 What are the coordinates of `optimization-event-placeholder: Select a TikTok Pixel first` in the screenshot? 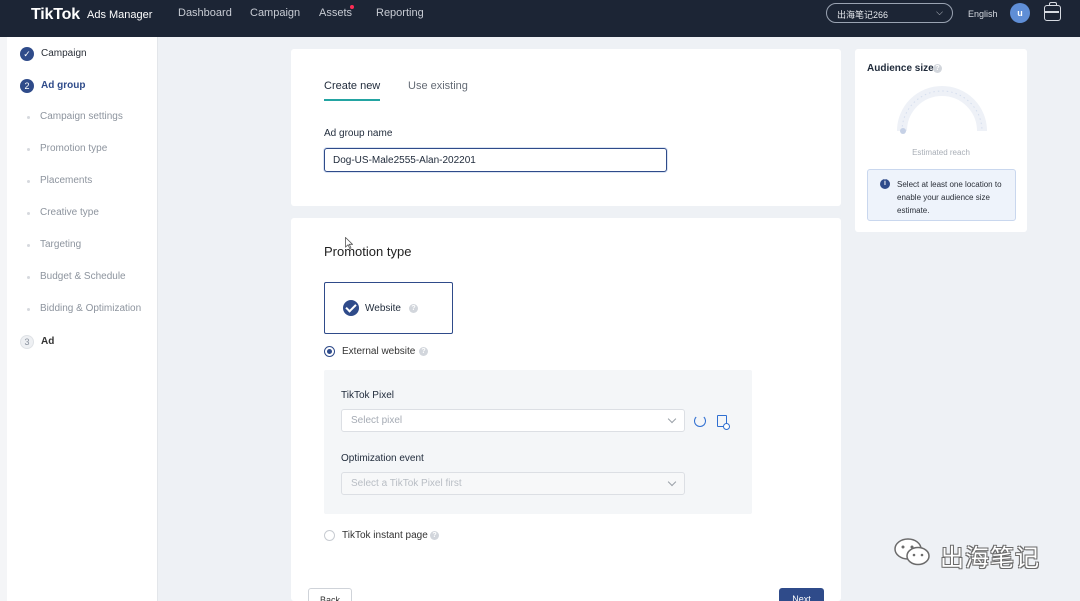 It's located at (406, 483).